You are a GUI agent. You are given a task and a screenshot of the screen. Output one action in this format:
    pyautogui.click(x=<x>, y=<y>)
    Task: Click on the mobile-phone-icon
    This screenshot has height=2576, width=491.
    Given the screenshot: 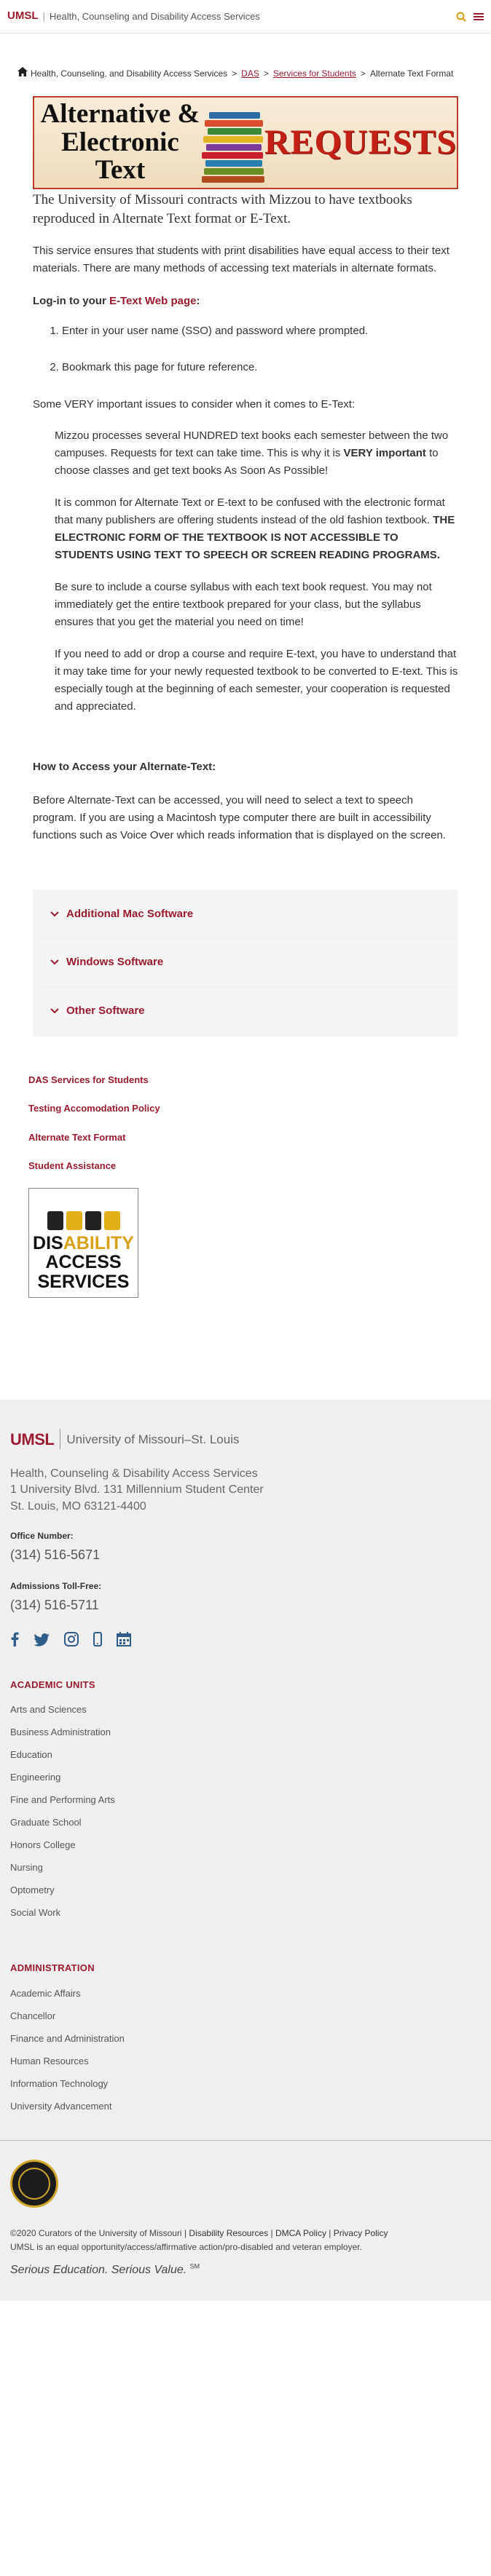 What is the action you would take?
    pyautogui.click(x=97, y=1642)
    